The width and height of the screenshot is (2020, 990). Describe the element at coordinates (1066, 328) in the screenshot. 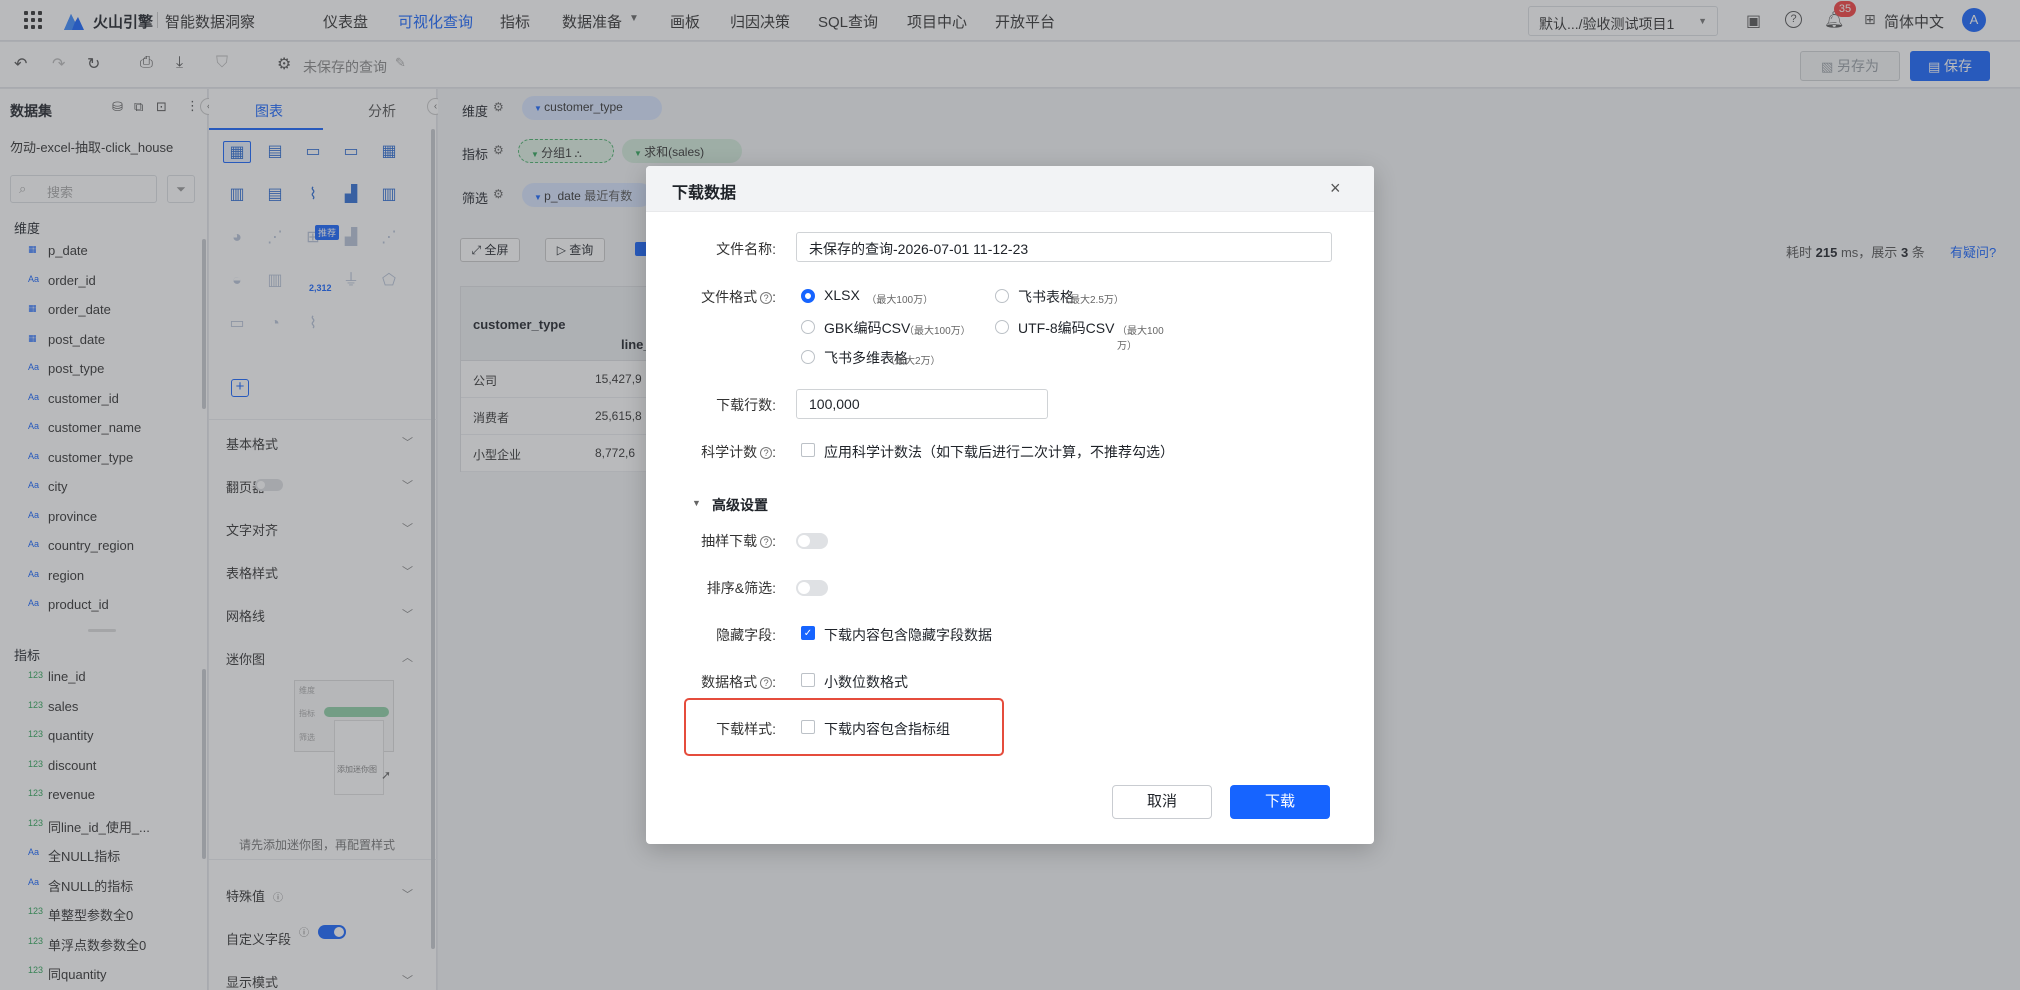

I see `format-label: UTF-8编码CSV` at that location.